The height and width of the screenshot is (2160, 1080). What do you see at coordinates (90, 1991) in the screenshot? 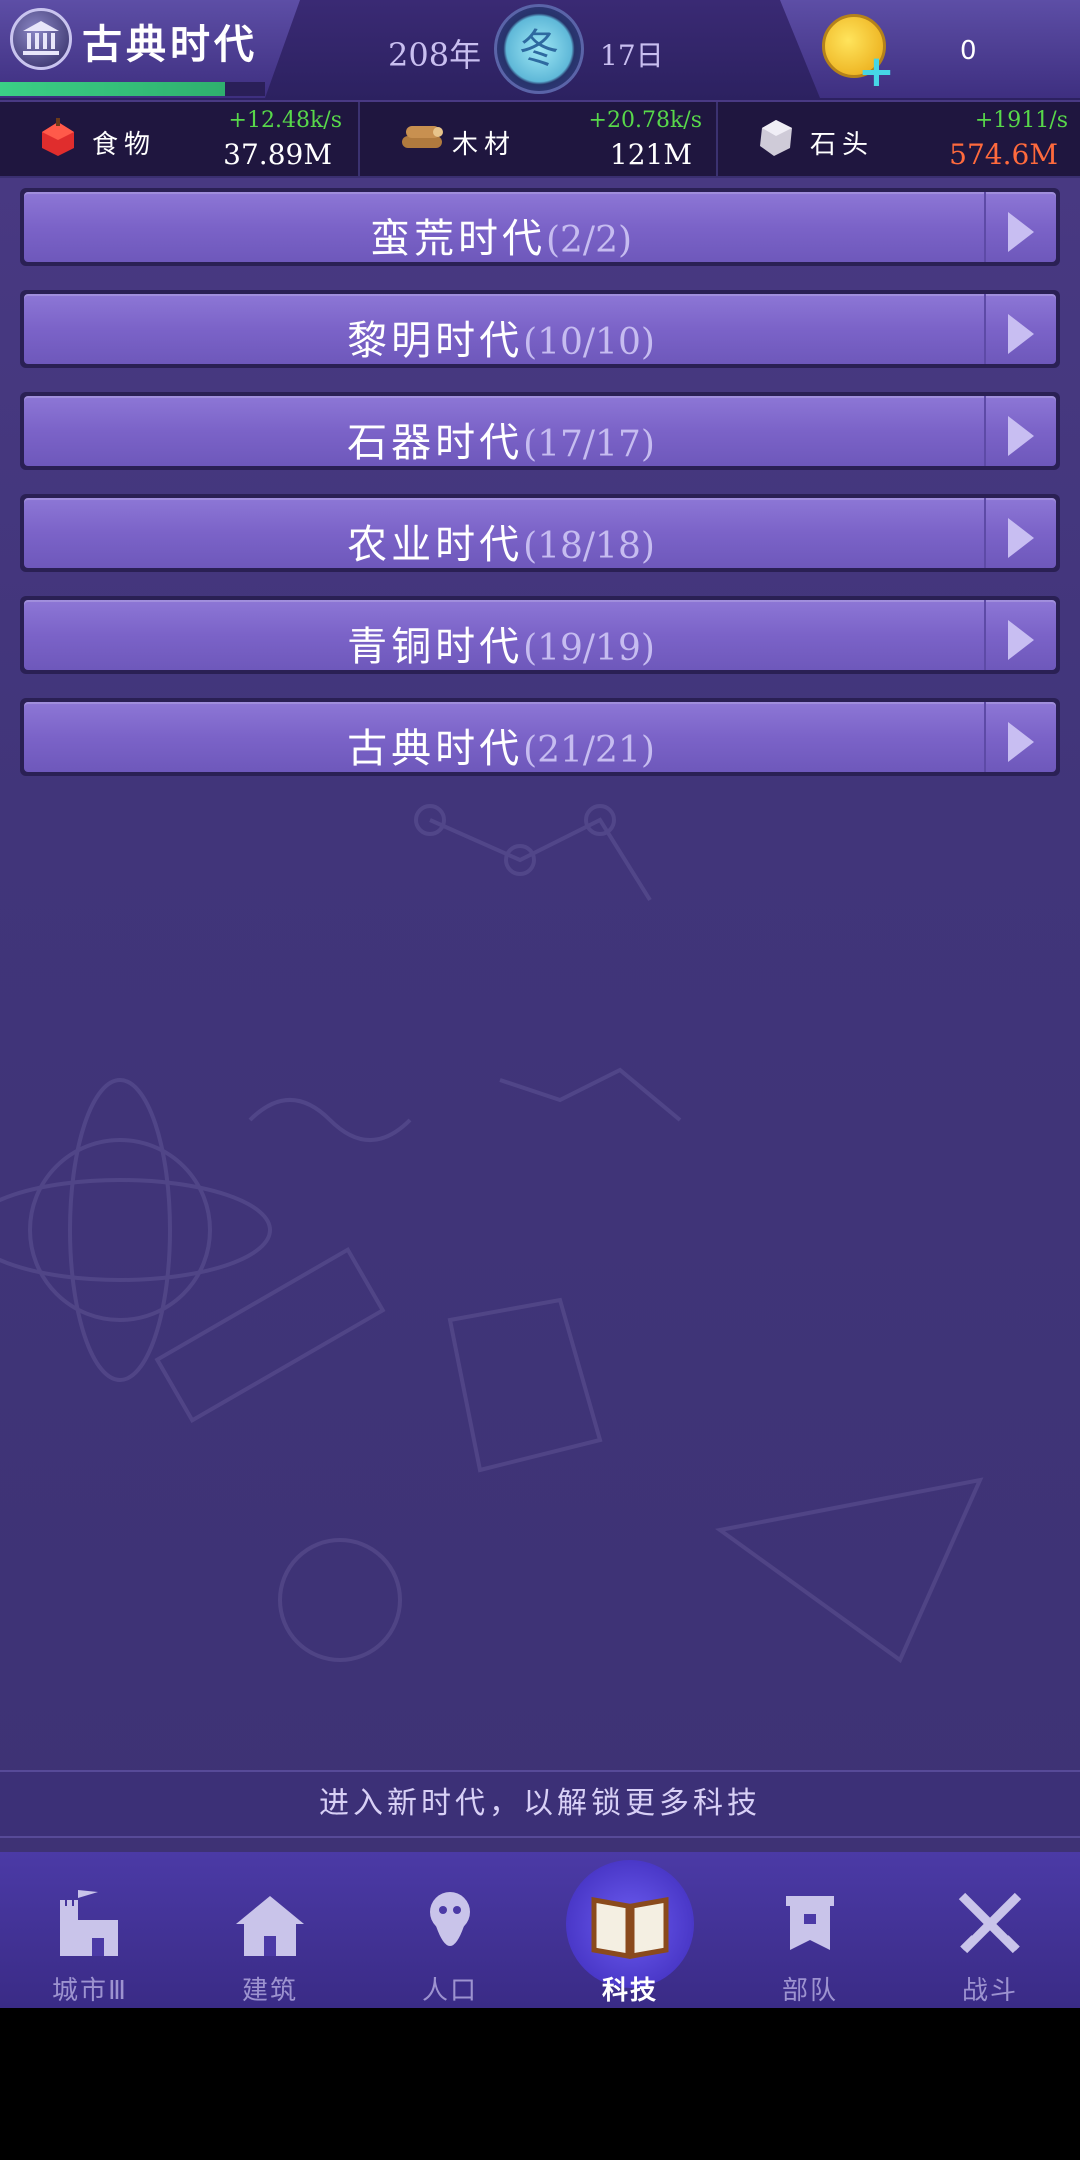
I see `nav-label: 城市Ⅲ` at bounding box center [90, 1991].